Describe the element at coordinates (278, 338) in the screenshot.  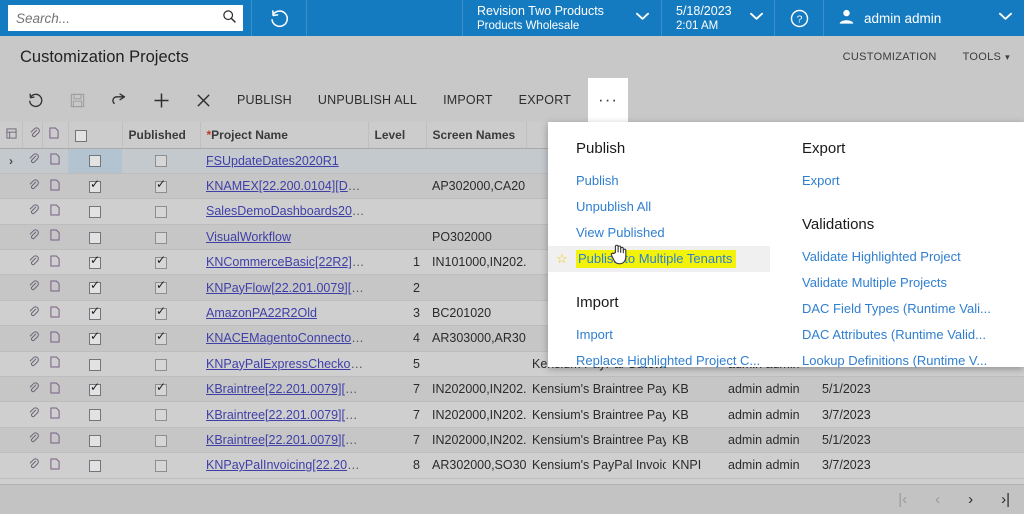
I see `project-name-link: KNACEMagentoConnecto` at that location.